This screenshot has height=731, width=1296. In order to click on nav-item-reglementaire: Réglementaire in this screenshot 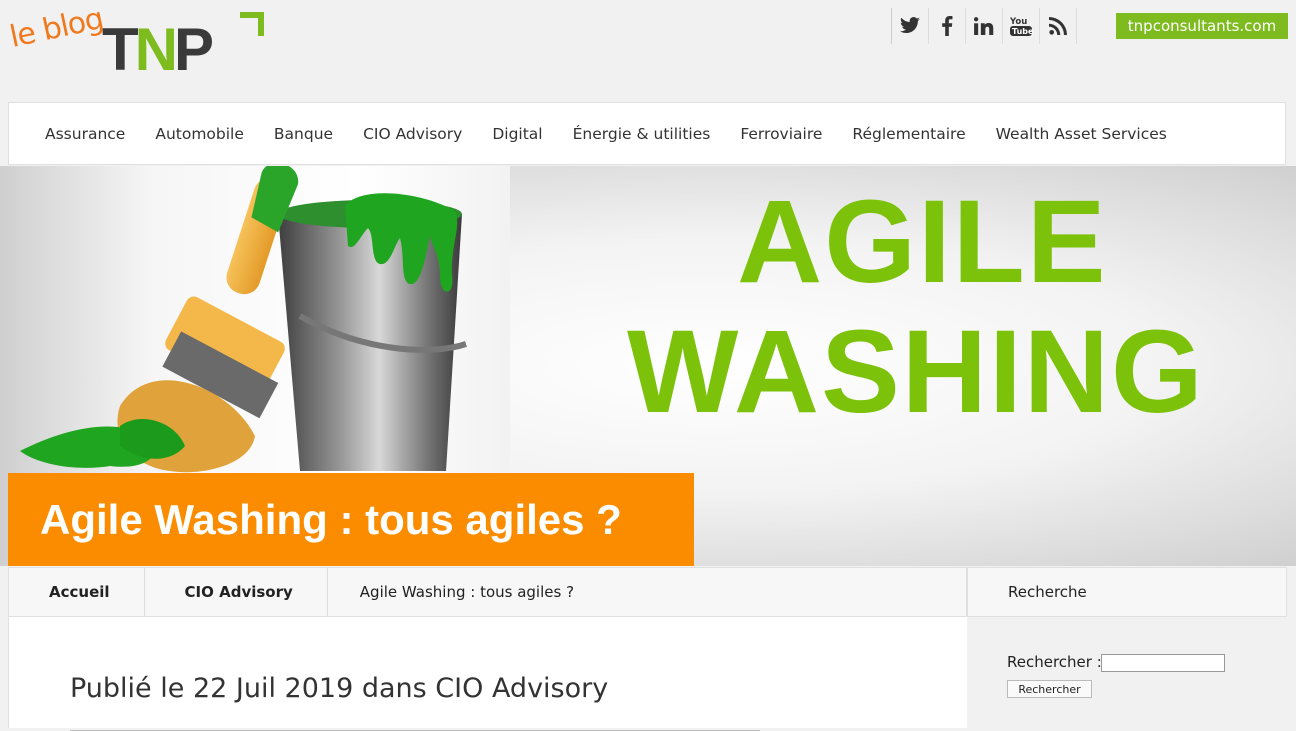, I will do `click(908, 134)`.